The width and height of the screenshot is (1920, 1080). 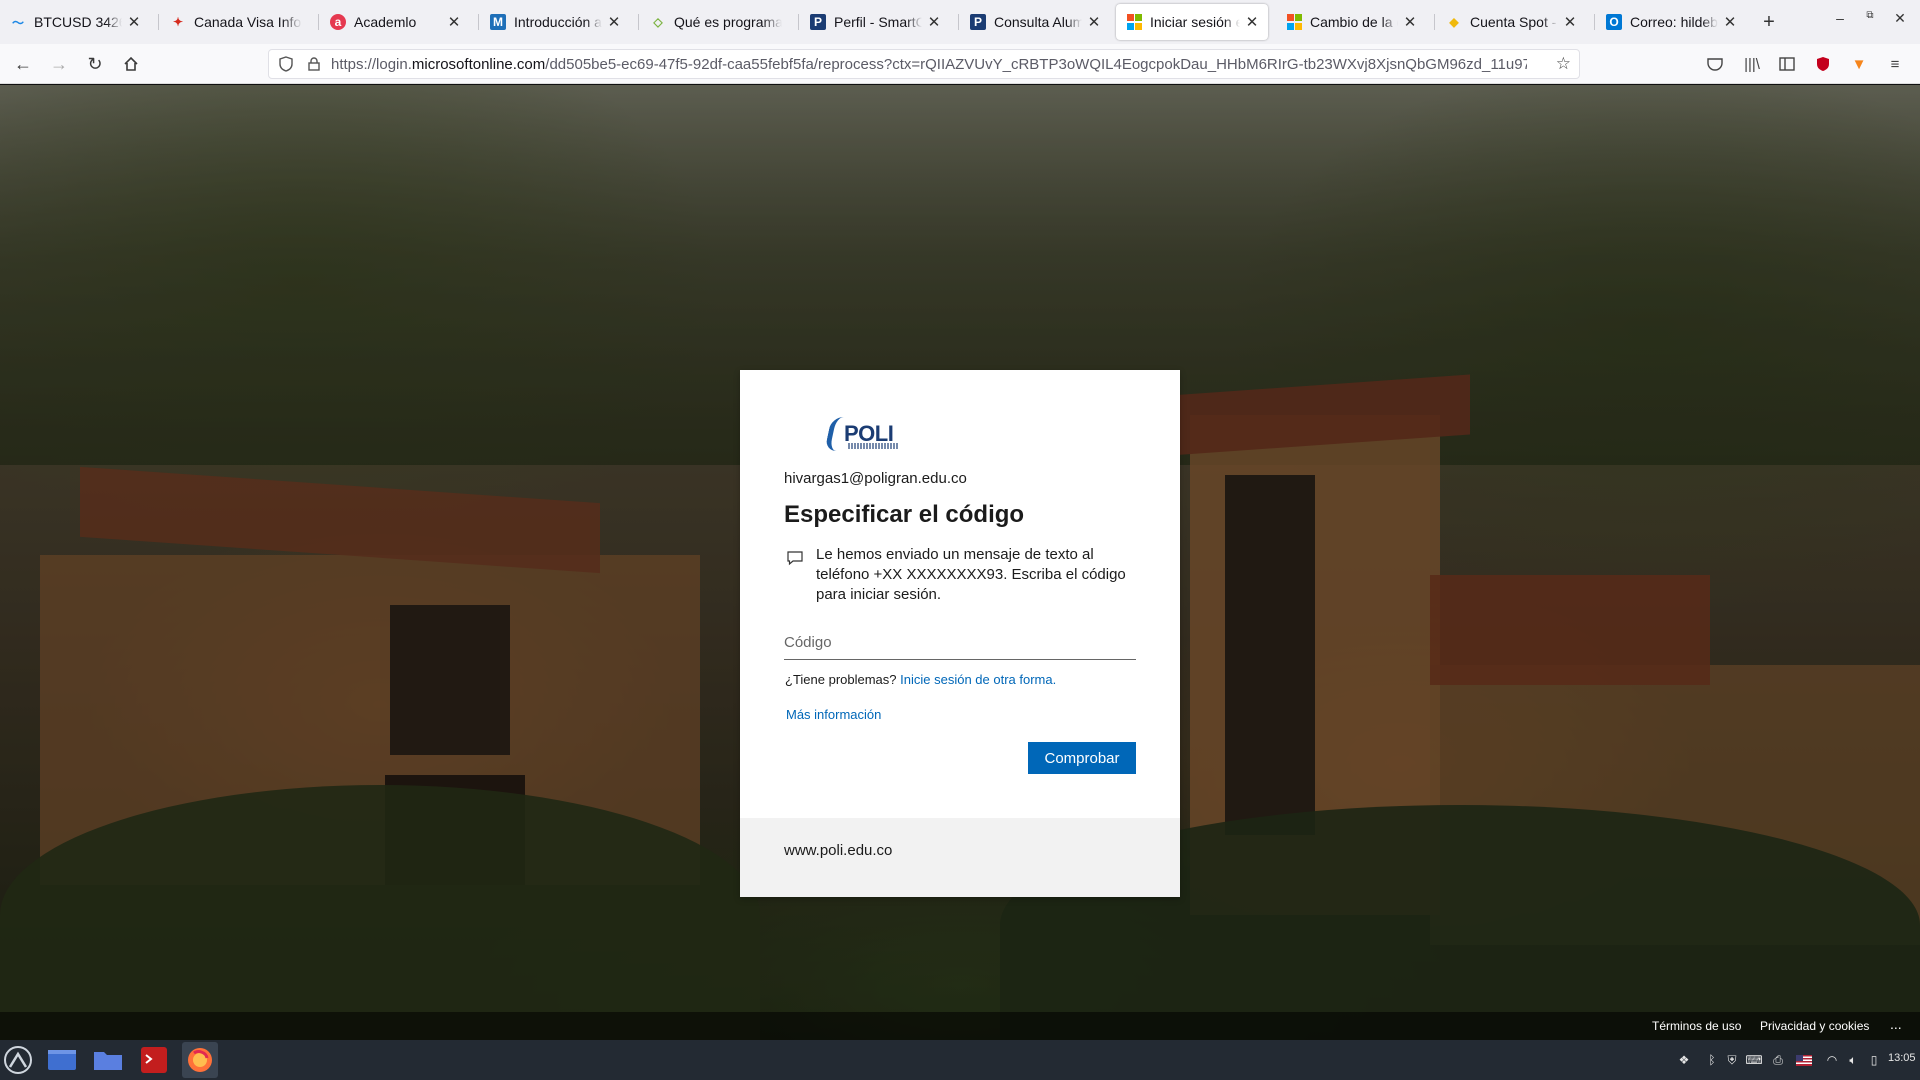 What do you see at coordinates (795, 558) in the screenshot?
I see `sms-message-icon` at bounding box center [795, 558].